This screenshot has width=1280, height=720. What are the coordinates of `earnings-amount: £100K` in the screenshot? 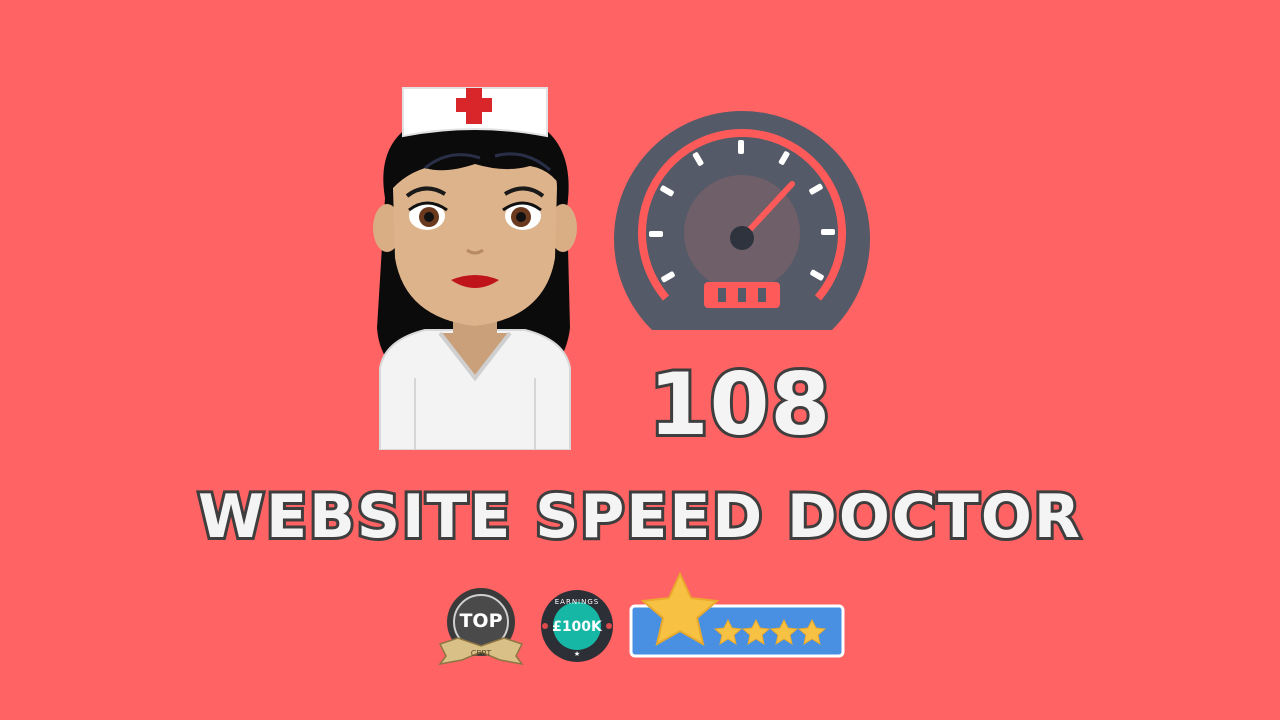 It's located at (577, 627).